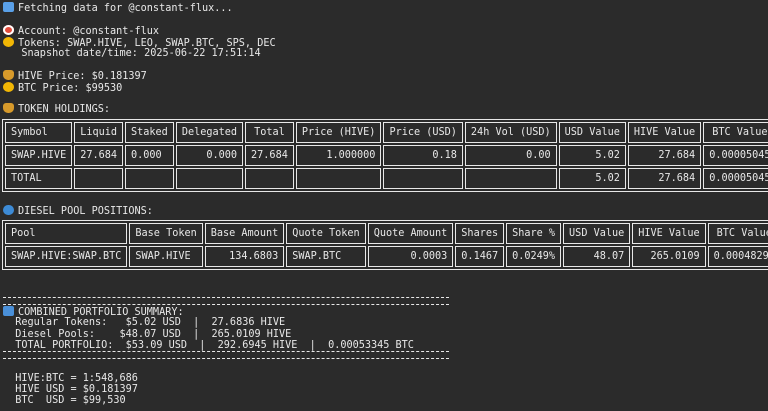  I want to click on table-cell: 0.0249%, so click(534, 256).